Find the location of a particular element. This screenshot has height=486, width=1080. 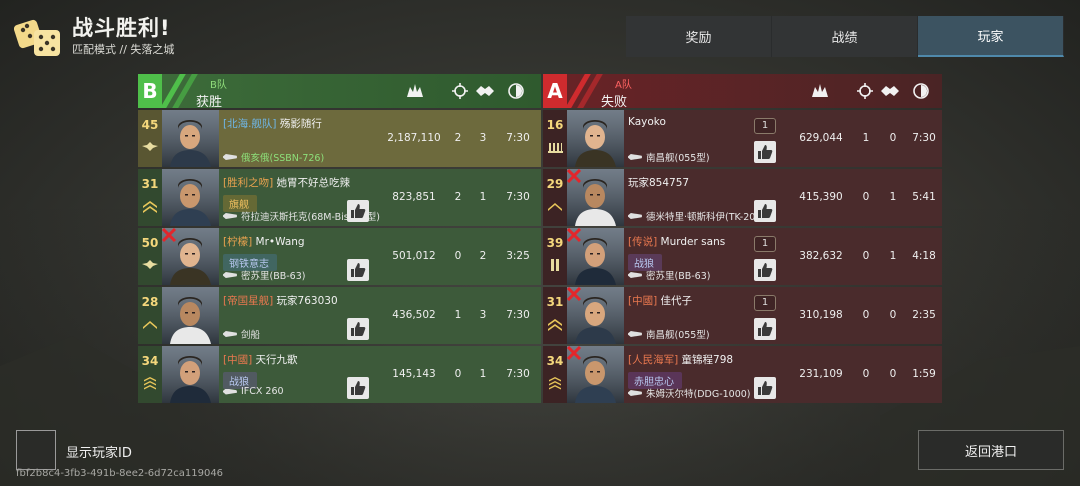

level-cell: 16 is located at coordinates (555, 138).